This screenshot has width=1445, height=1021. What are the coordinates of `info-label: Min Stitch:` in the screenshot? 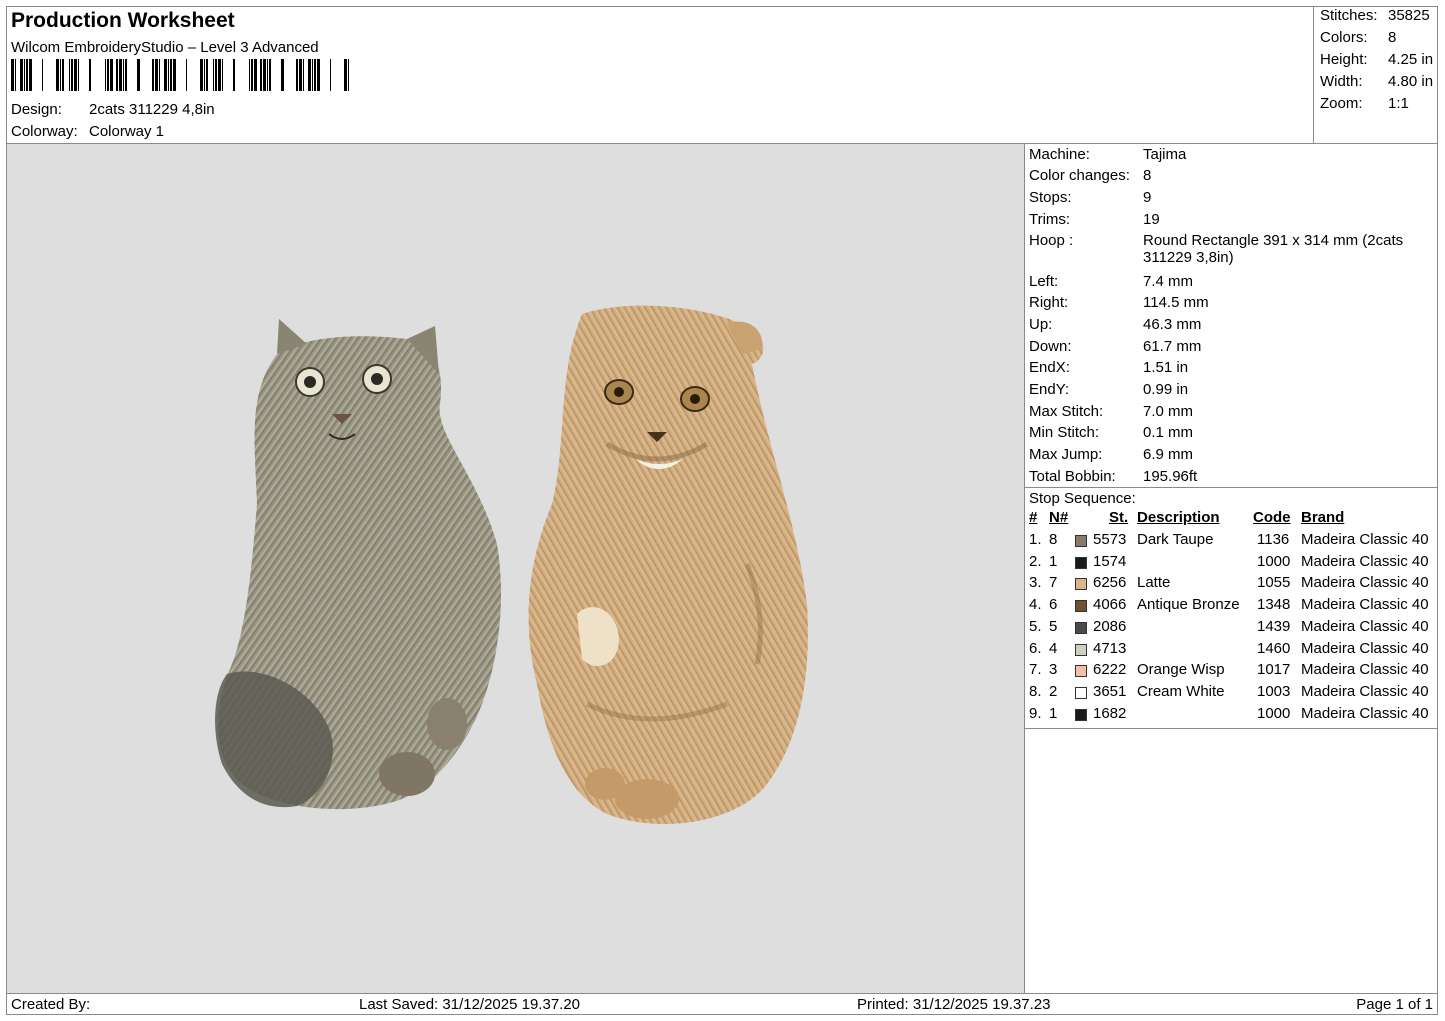 It's located at (1064, 432).